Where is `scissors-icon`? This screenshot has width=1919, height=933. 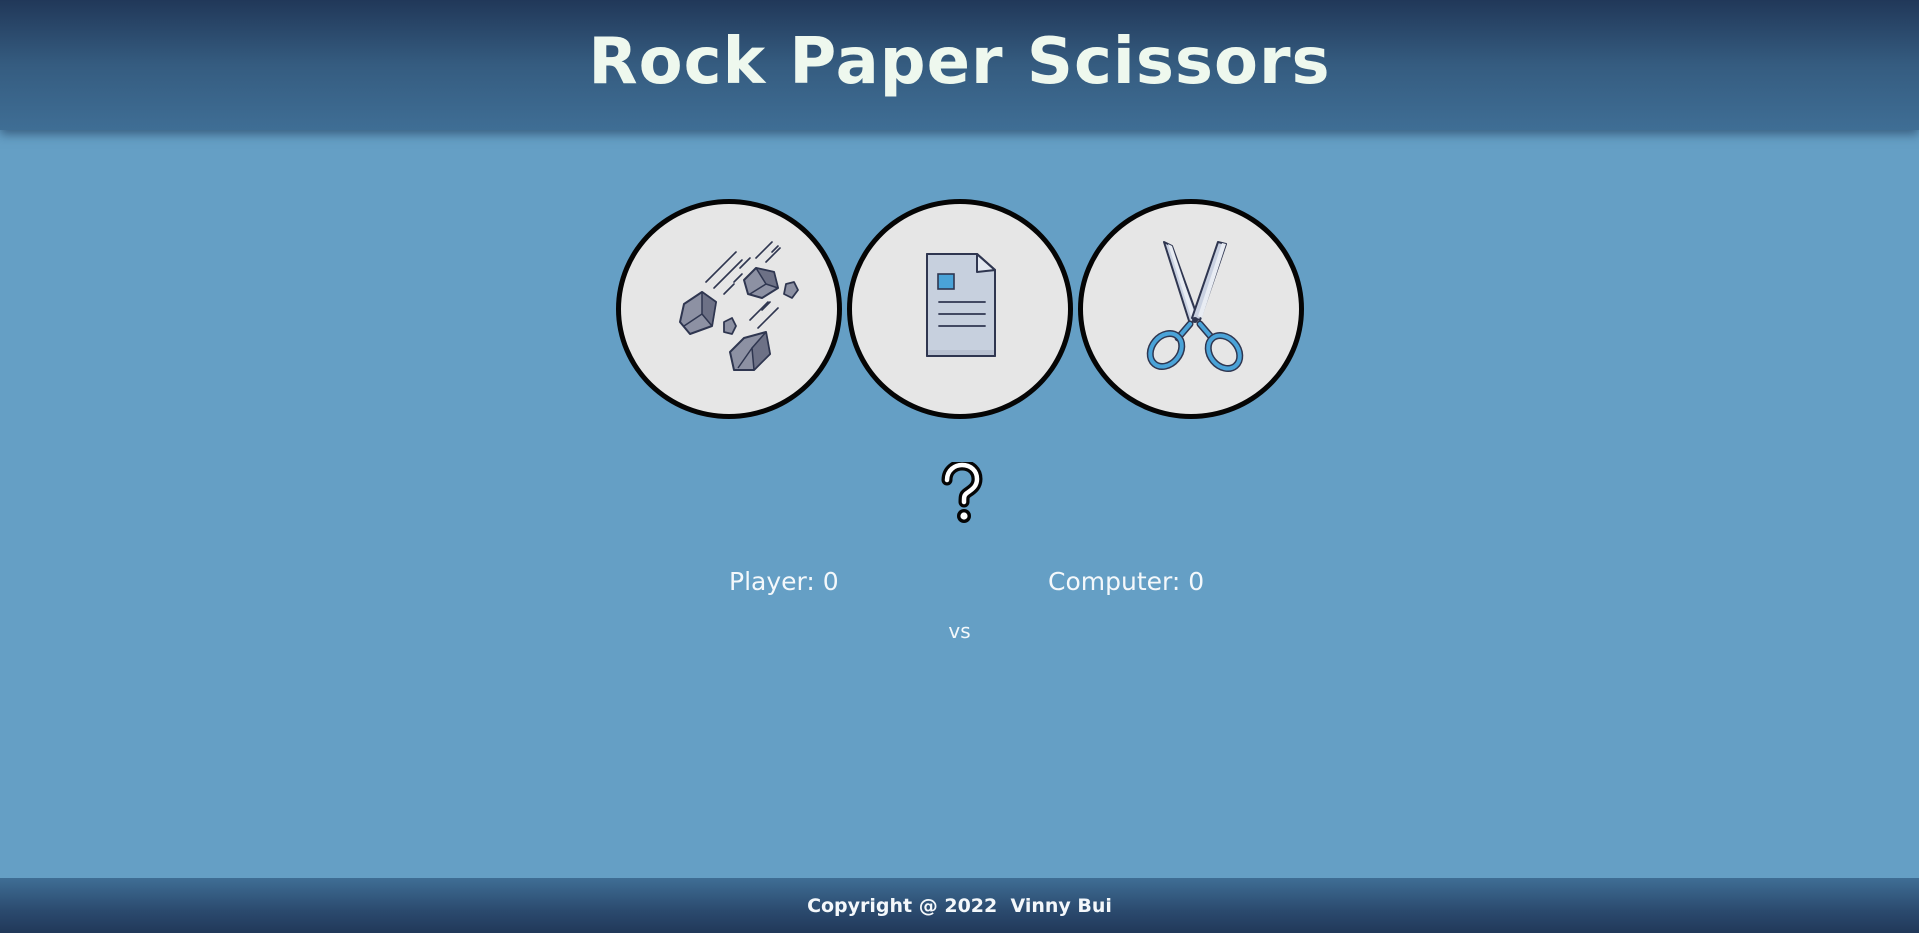
scissors-icon is located at coordinates (1194, 306).